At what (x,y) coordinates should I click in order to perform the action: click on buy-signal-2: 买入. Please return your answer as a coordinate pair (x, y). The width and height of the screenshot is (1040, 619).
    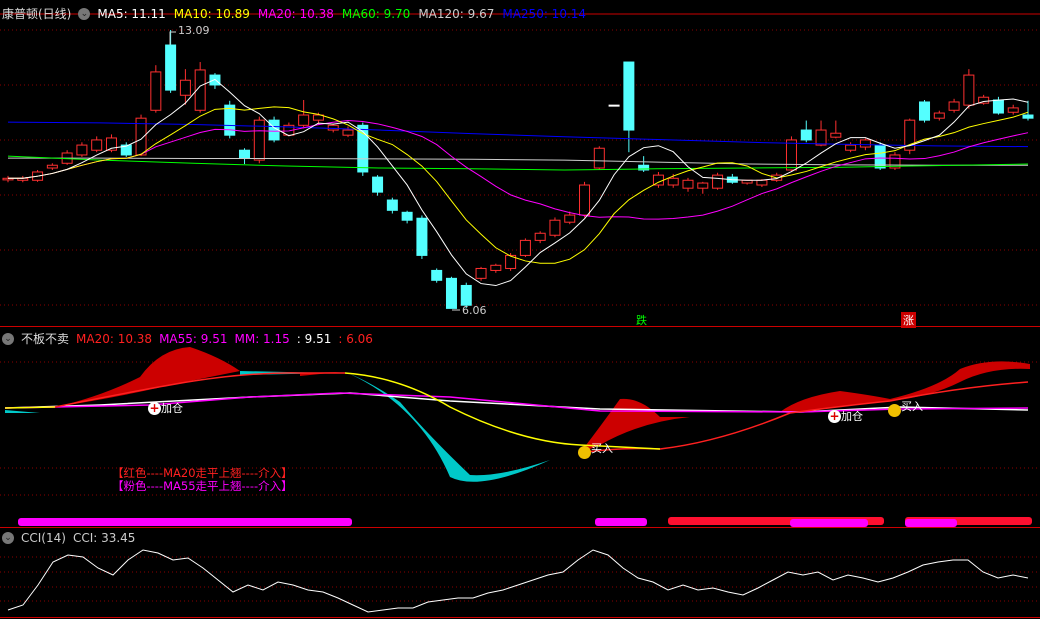
    Looking at the image, I should click on (905, 407).